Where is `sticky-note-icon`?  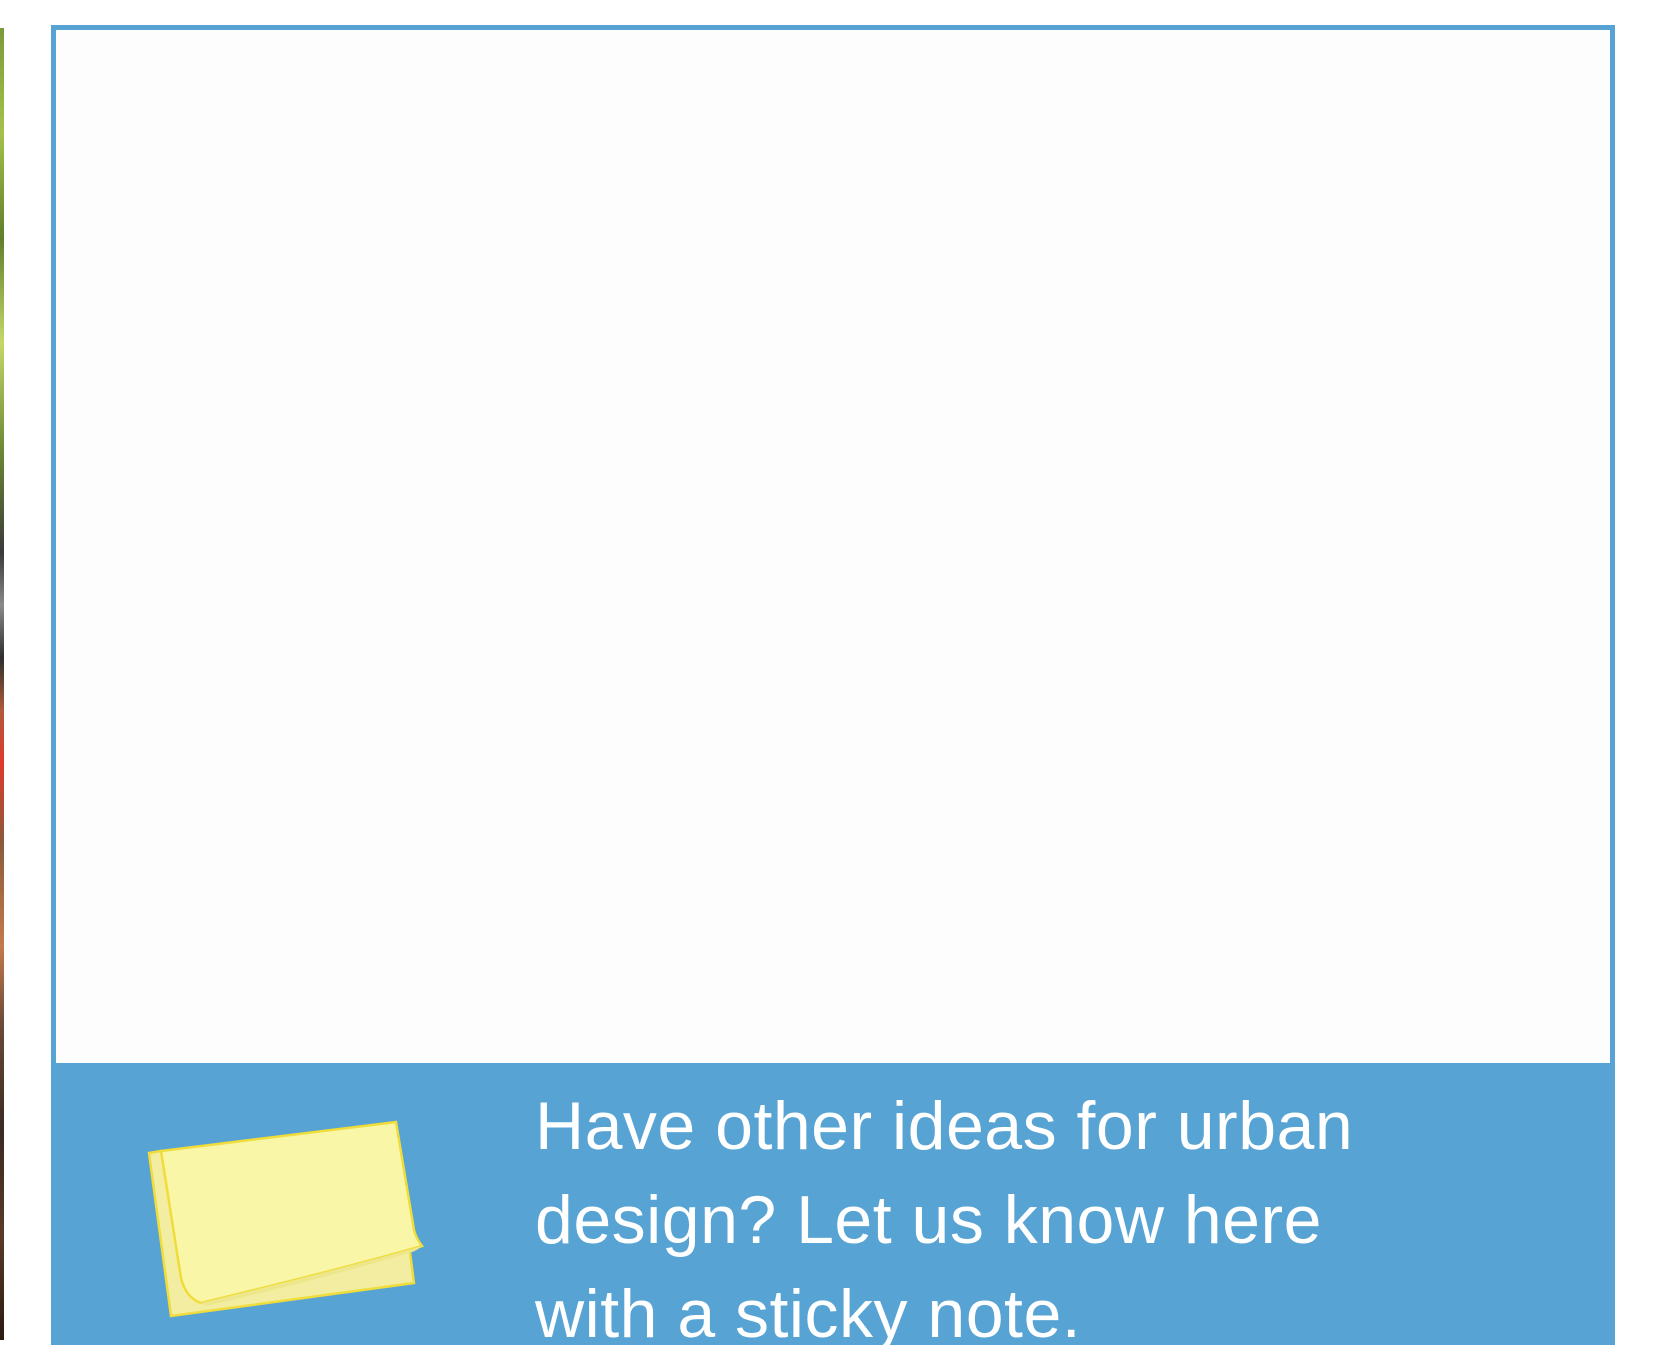
sticky-note-icon is located at coordinates (296, 1218).